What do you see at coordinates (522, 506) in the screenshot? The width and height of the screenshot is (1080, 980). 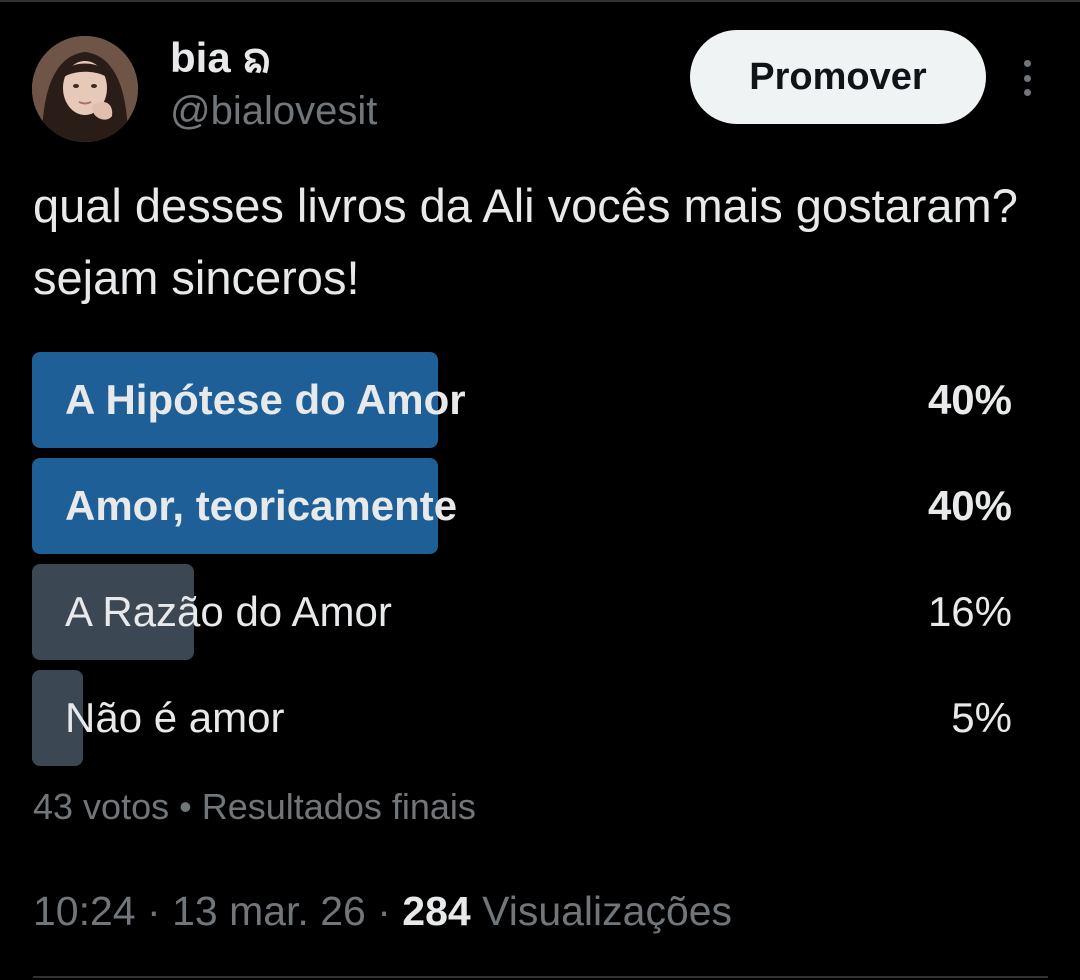 I see `poll-option: Amor, teoricamente 40%` at bounding box center [522, 506].